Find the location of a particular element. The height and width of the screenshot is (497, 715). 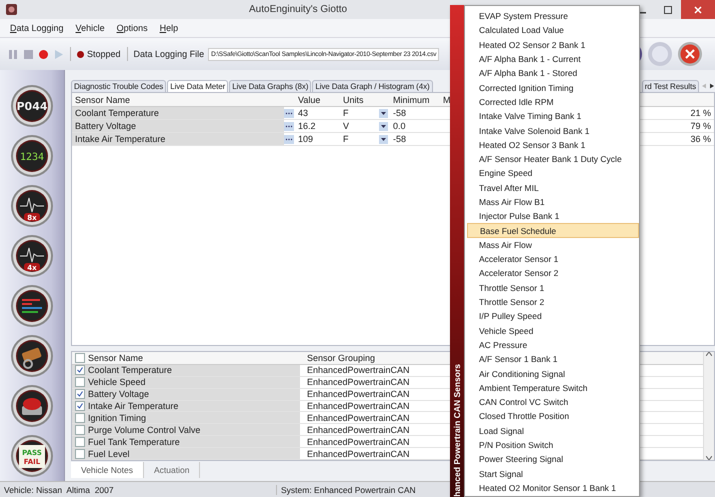

menu-item: Engine Speed is located at coordinates (553, 173).